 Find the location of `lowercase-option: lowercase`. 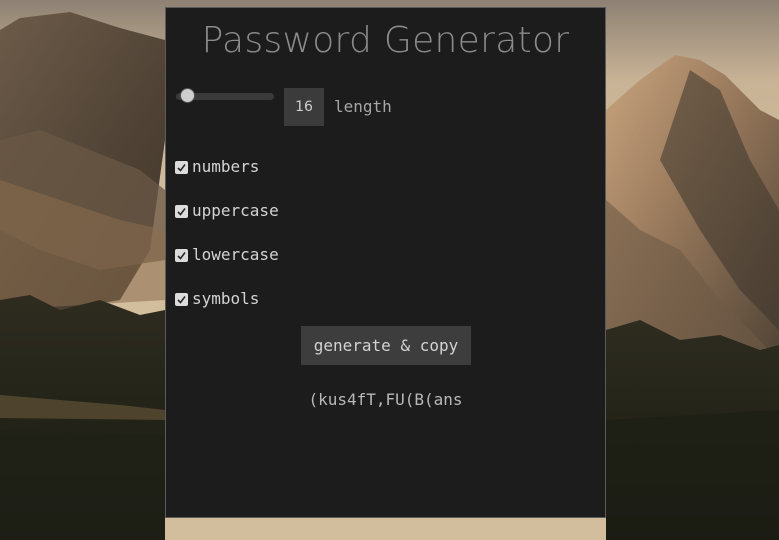

lowercase-option: lowercase is located at coordinates (227, 255).